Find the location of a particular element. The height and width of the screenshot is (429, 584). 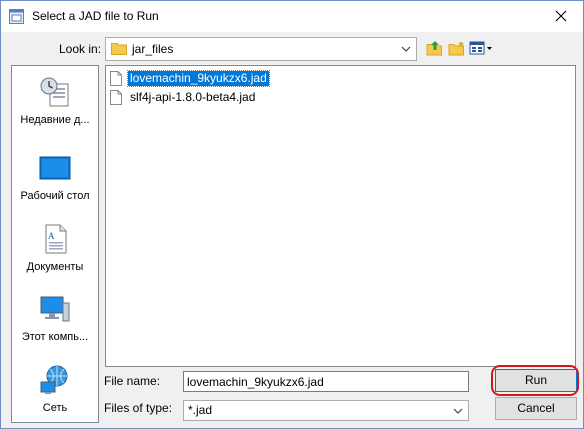

view-list-icon is located at coordinates (480, 48).